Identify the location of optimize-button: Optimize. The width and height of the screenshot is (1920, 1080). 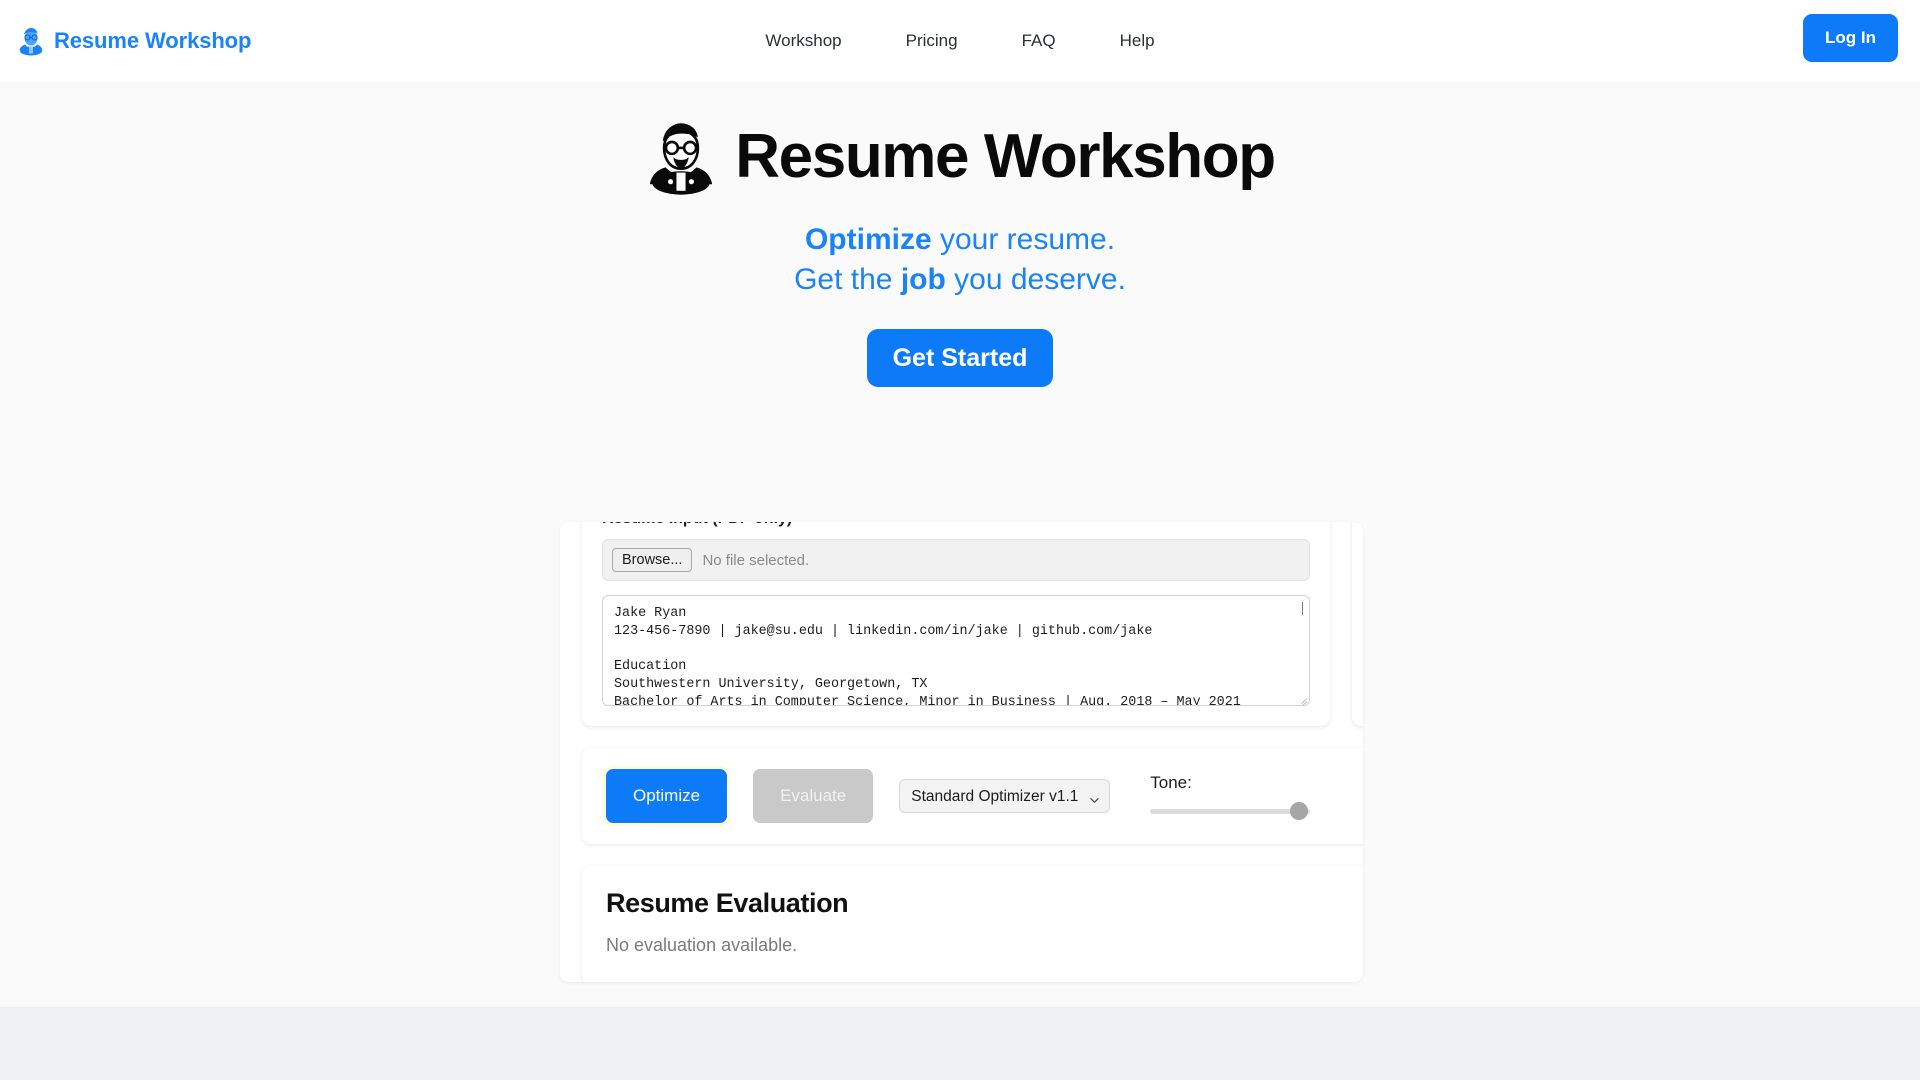
(666, 796).